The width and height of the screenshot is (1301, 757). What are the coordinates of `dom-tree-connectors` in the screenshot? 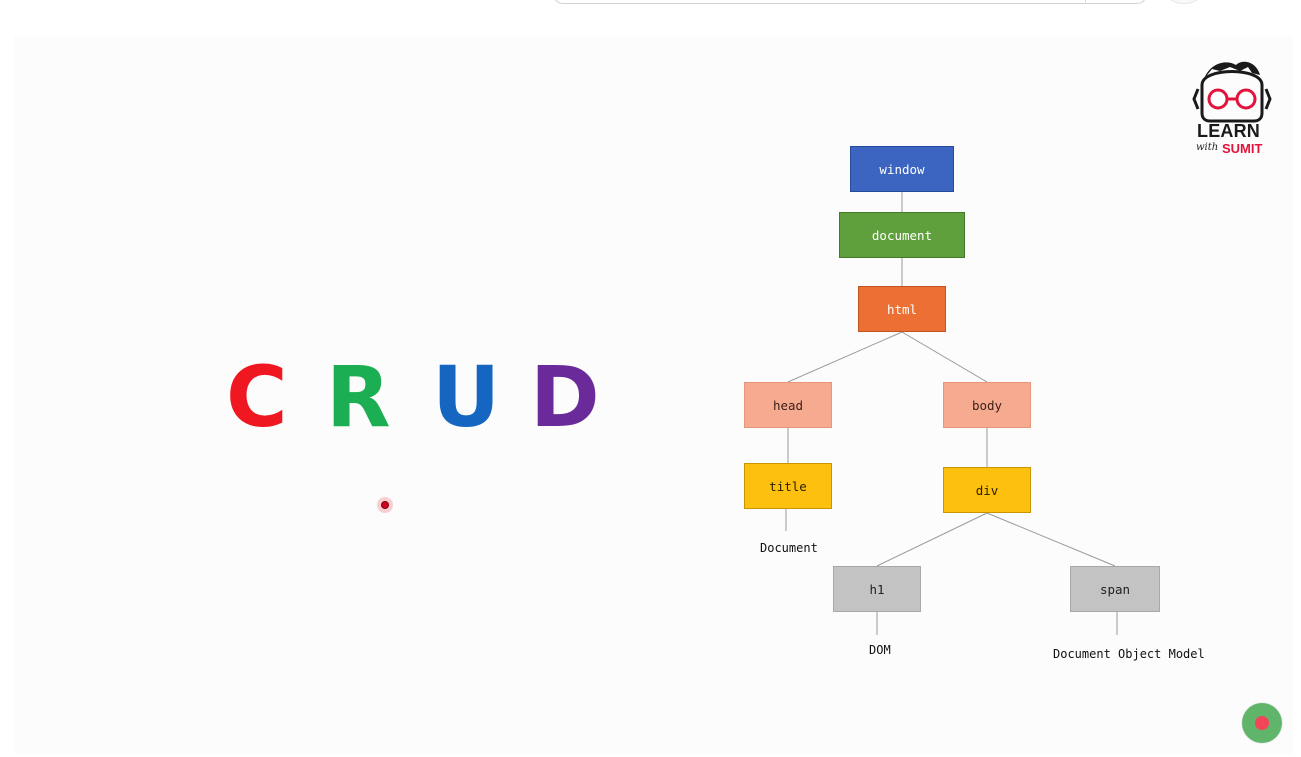 It's located at (951, 413).